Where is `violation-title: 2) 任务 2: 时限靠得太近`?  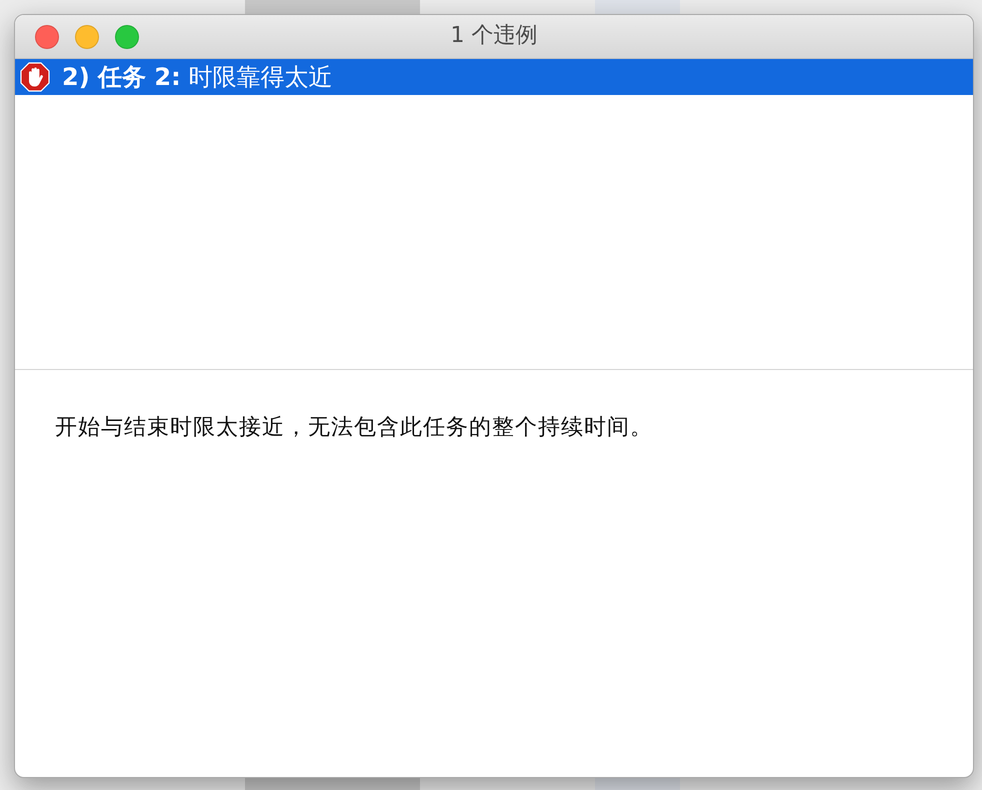 violation-title: 2) 任务 2: 时限靠得太近 is located at coordinates (197, 77).